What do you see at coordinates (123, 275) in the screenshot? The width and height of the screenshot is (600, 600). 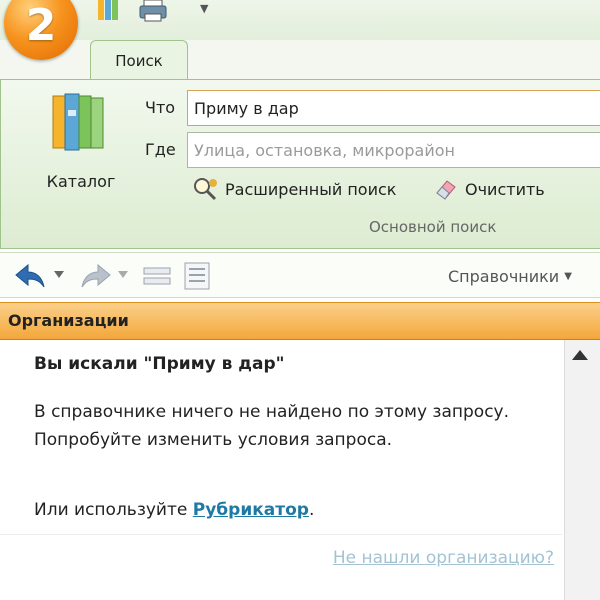 I see `forward-dropdown-icon` at bounding box center [123, 275].